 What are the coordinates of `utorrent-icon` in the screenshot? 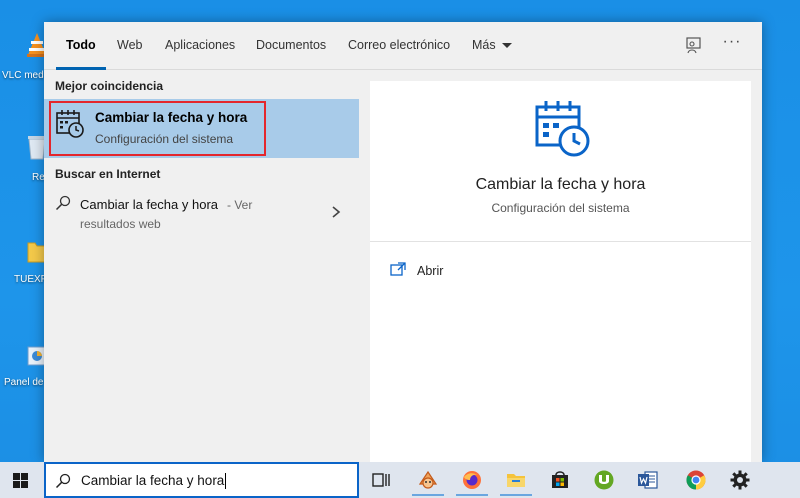 It's located at (604, 480).